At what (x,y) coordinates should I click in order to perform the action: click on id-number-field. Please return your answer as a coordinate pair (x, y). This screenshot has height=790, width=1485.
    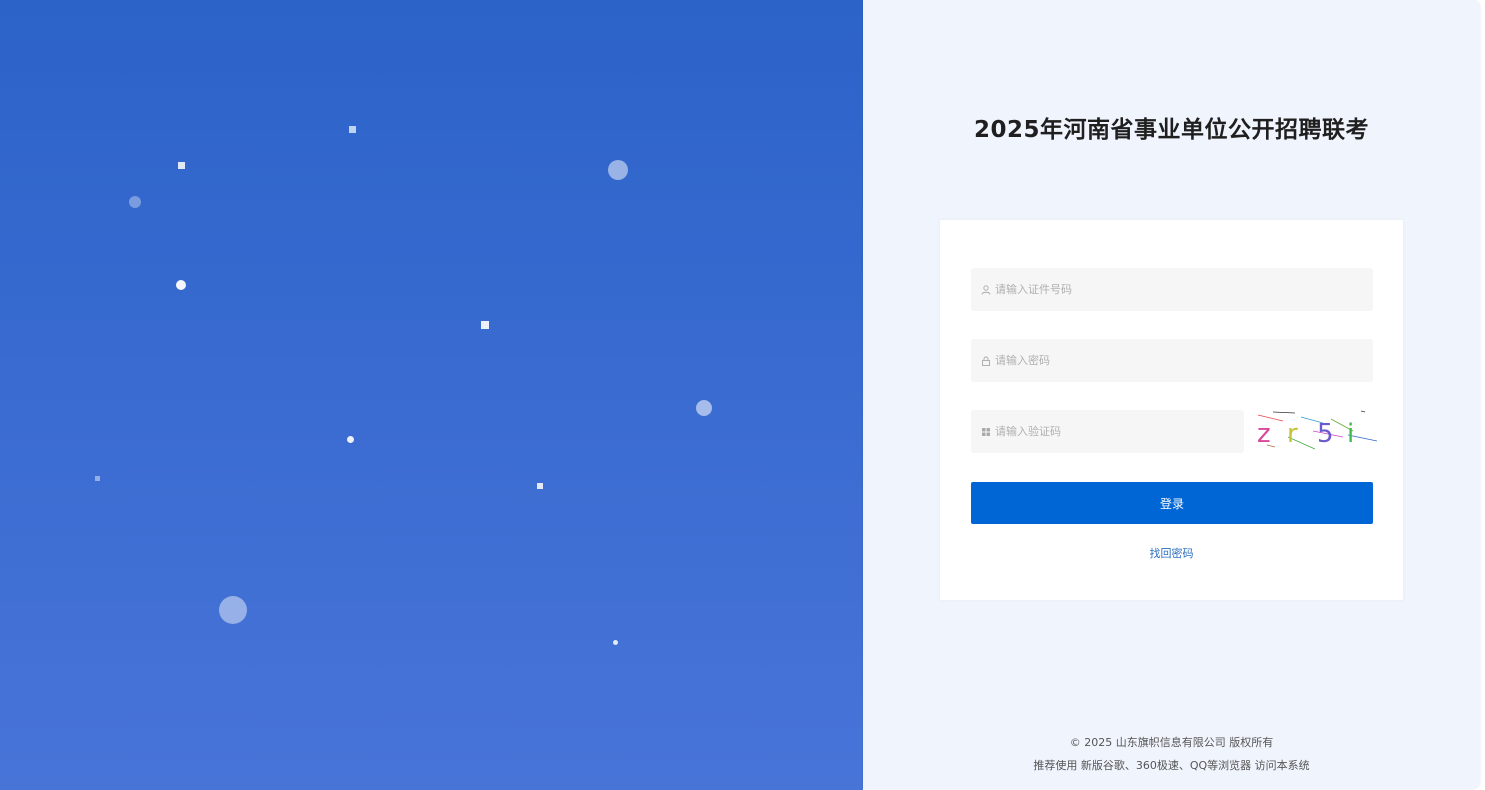
    Looking at the image, I should click on (1172, 289).